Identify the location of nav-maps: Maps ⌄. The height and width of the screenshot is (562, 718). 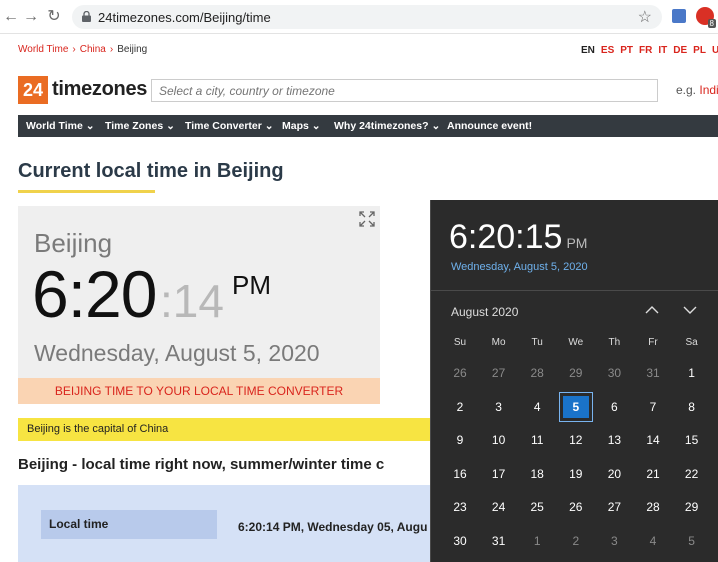
(301, 126).